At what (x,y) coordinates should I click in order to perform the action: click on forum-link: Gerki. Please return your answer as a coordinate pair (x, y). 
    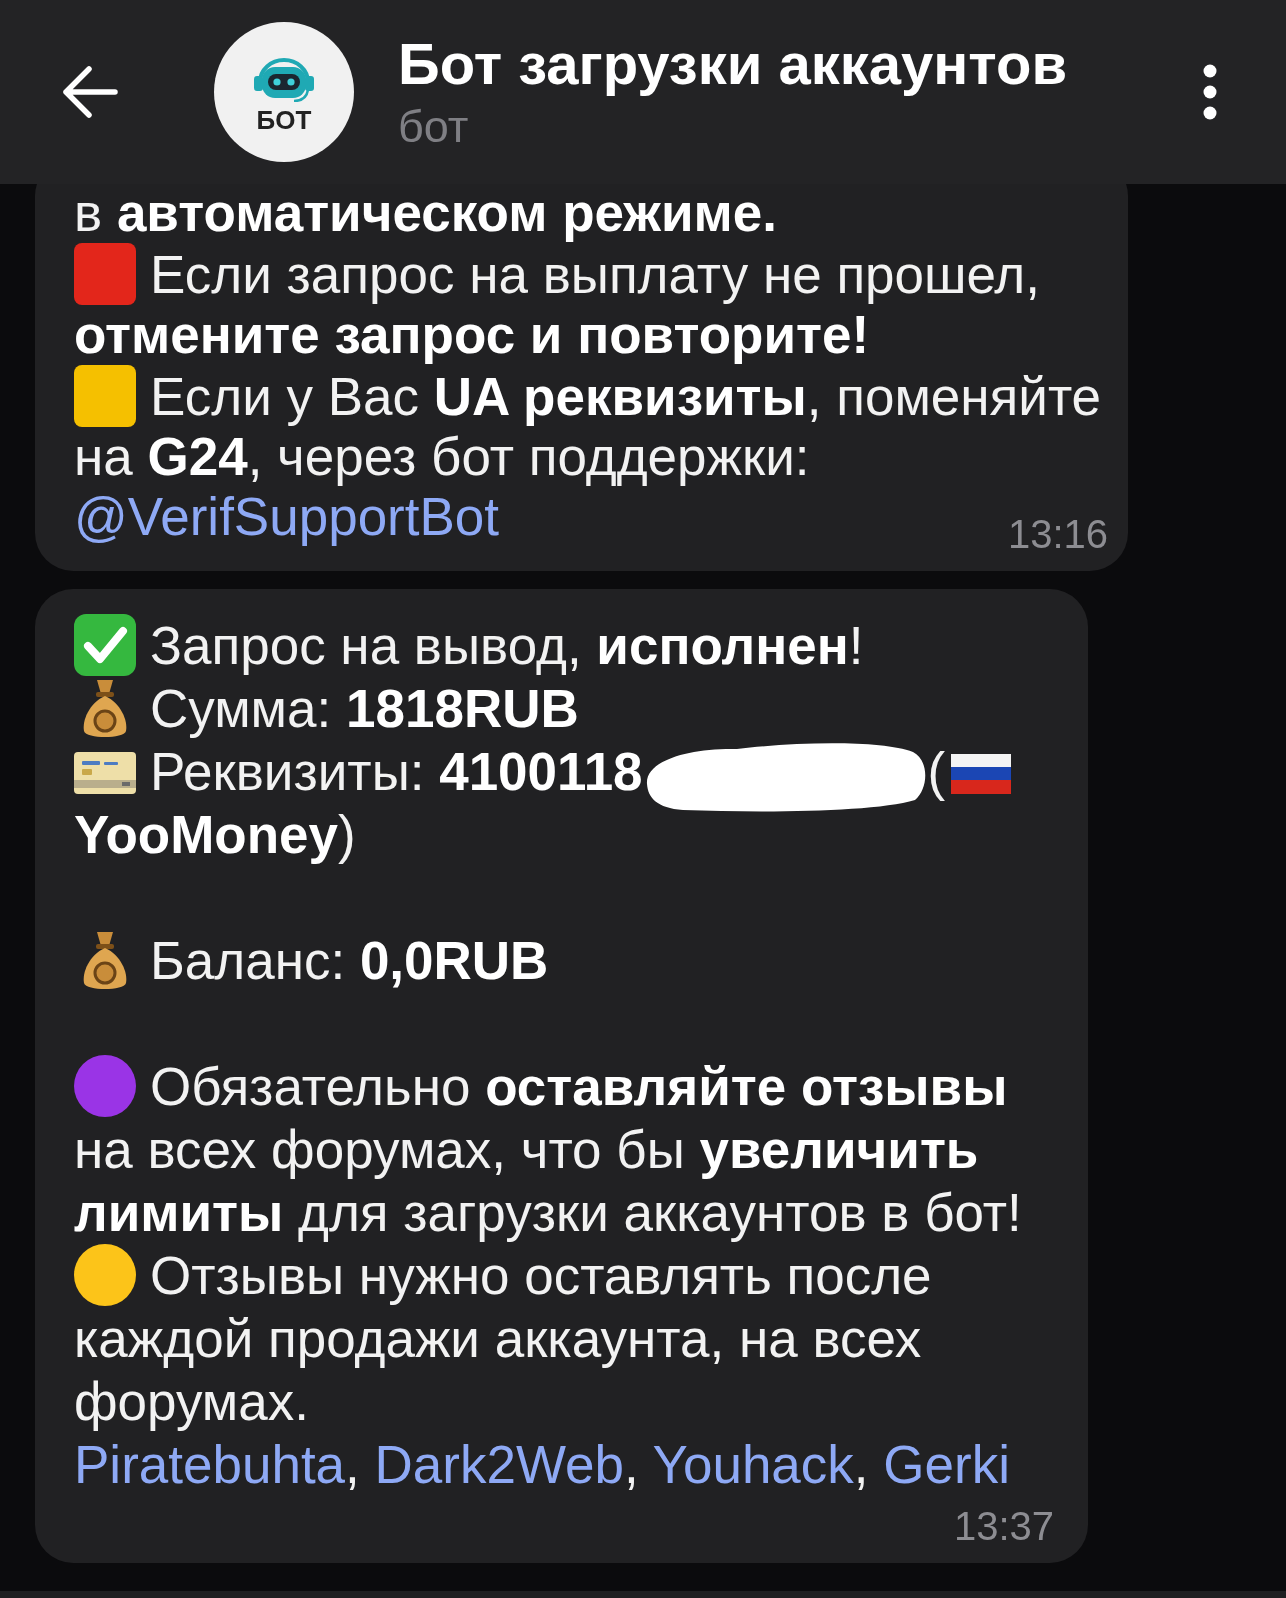
    Looking at the image, I should click on (946, 1464).